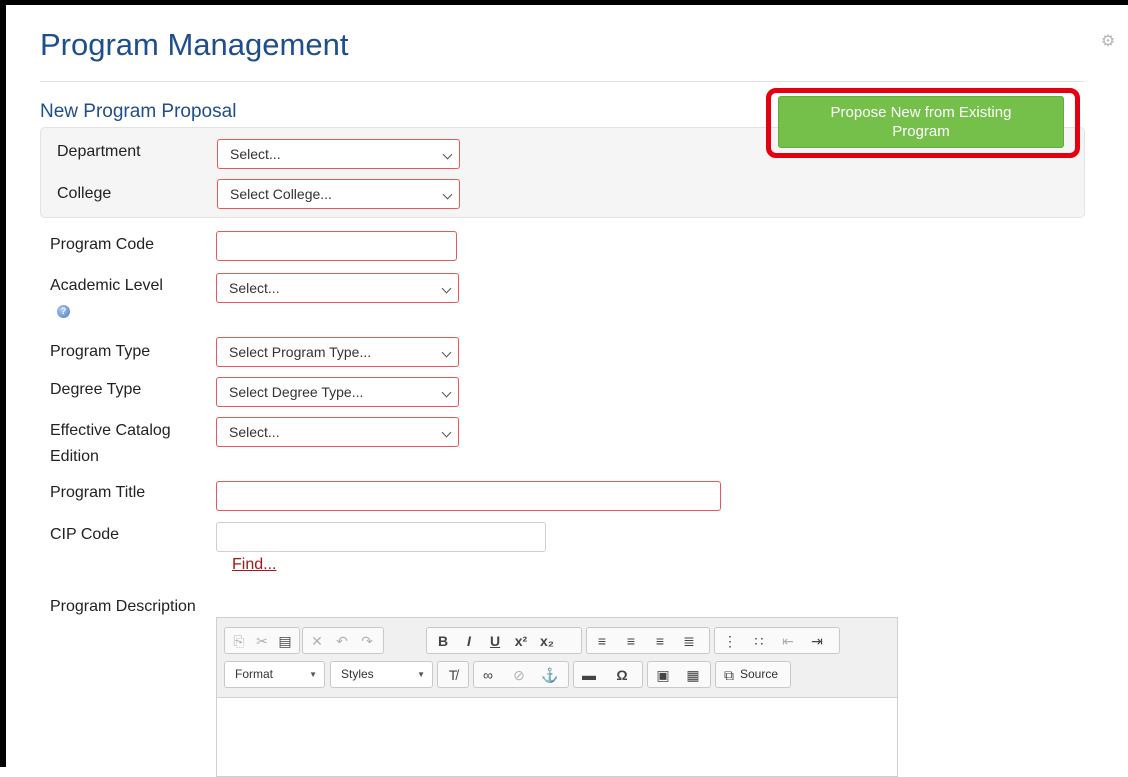 This screenshot has width=1128, height=777. Describe the element at coordinates (381, 674) in the screenshot. I see `styles-dropdown: Styles ▼` at that location.